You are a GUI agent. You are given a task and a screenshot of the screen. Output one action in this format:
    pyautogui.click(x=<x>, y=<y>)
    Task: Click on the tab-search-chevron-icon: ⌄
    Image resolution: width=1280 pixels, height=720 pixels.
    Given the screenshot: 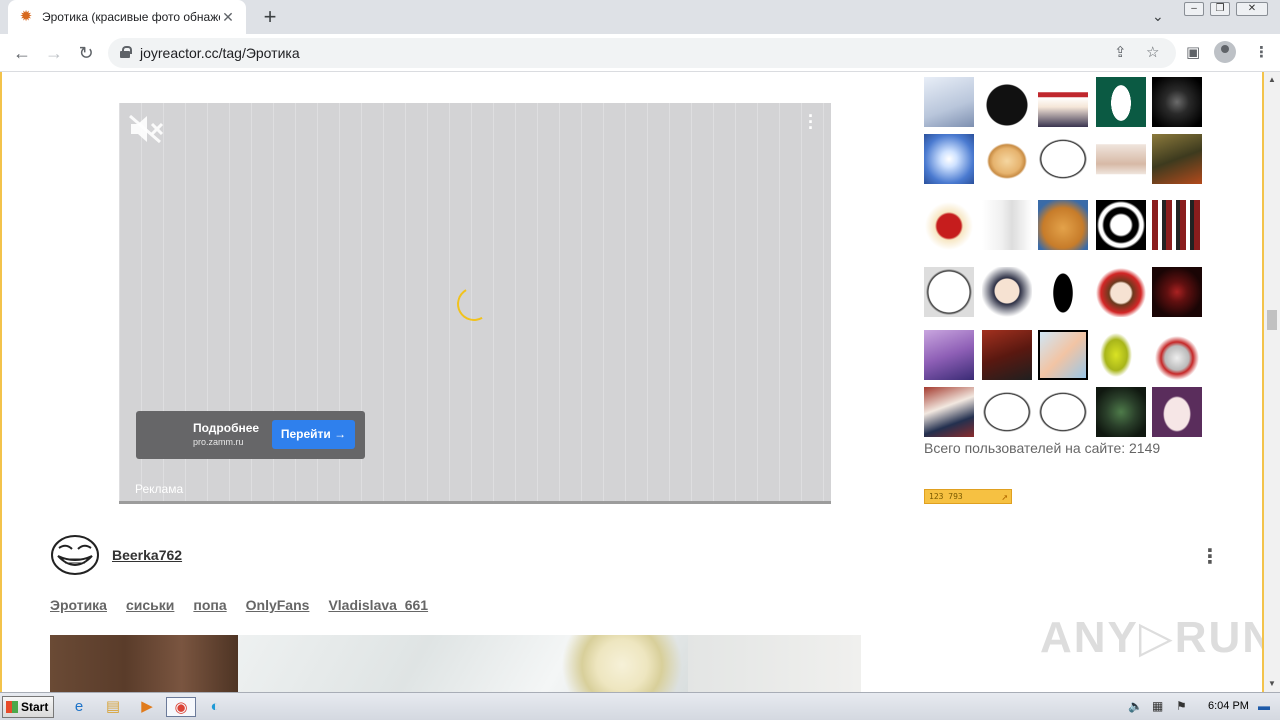 What is the action you would take?
    pyautogui.click(x=1158, y=16)
    